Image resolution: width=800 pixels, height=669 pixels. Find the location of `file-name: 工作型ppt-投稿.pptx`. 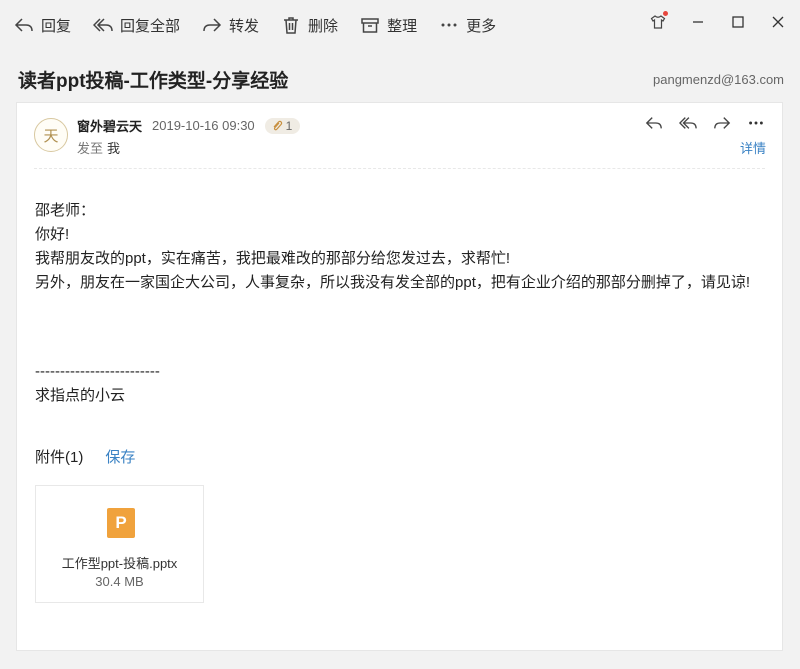

file-name: 工作型ppt-投稿.pptx is located at coordinates (119, 563).